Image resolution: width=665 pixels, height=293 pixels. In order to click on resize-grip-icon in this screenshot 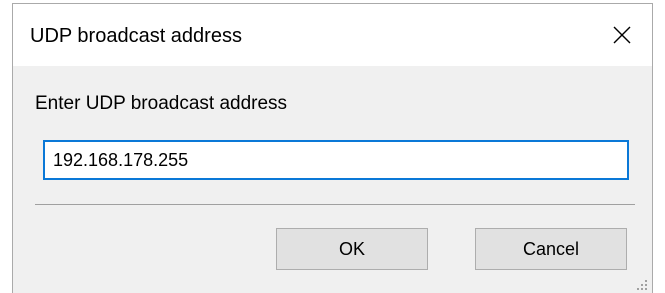, I will do `click(641, 284)`.